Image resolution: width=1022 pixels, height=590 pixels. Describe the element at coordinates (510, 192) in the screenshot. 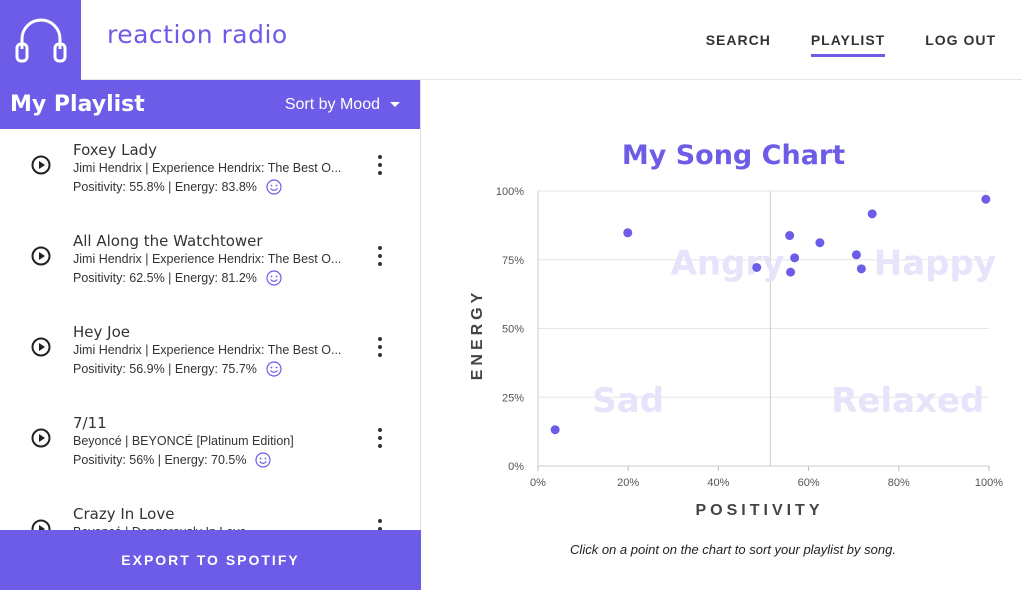

I see `y-tick-label: 100%` at that location.